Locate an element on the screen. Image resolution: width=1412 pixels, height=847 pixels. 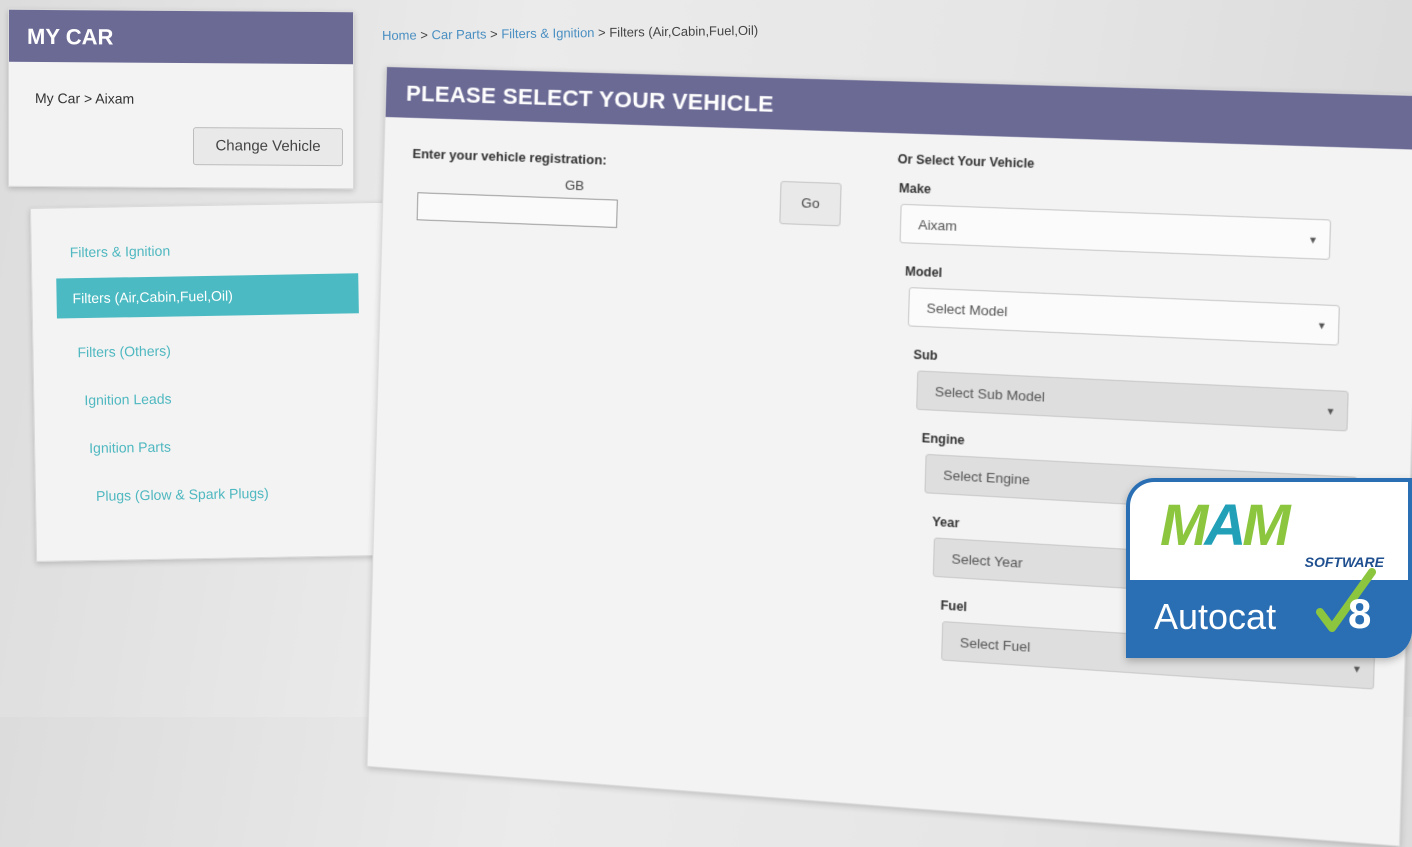
my-car-panel: MY CAR My Car > Aixam Change Vehicle is located at coordinates (181, 99).